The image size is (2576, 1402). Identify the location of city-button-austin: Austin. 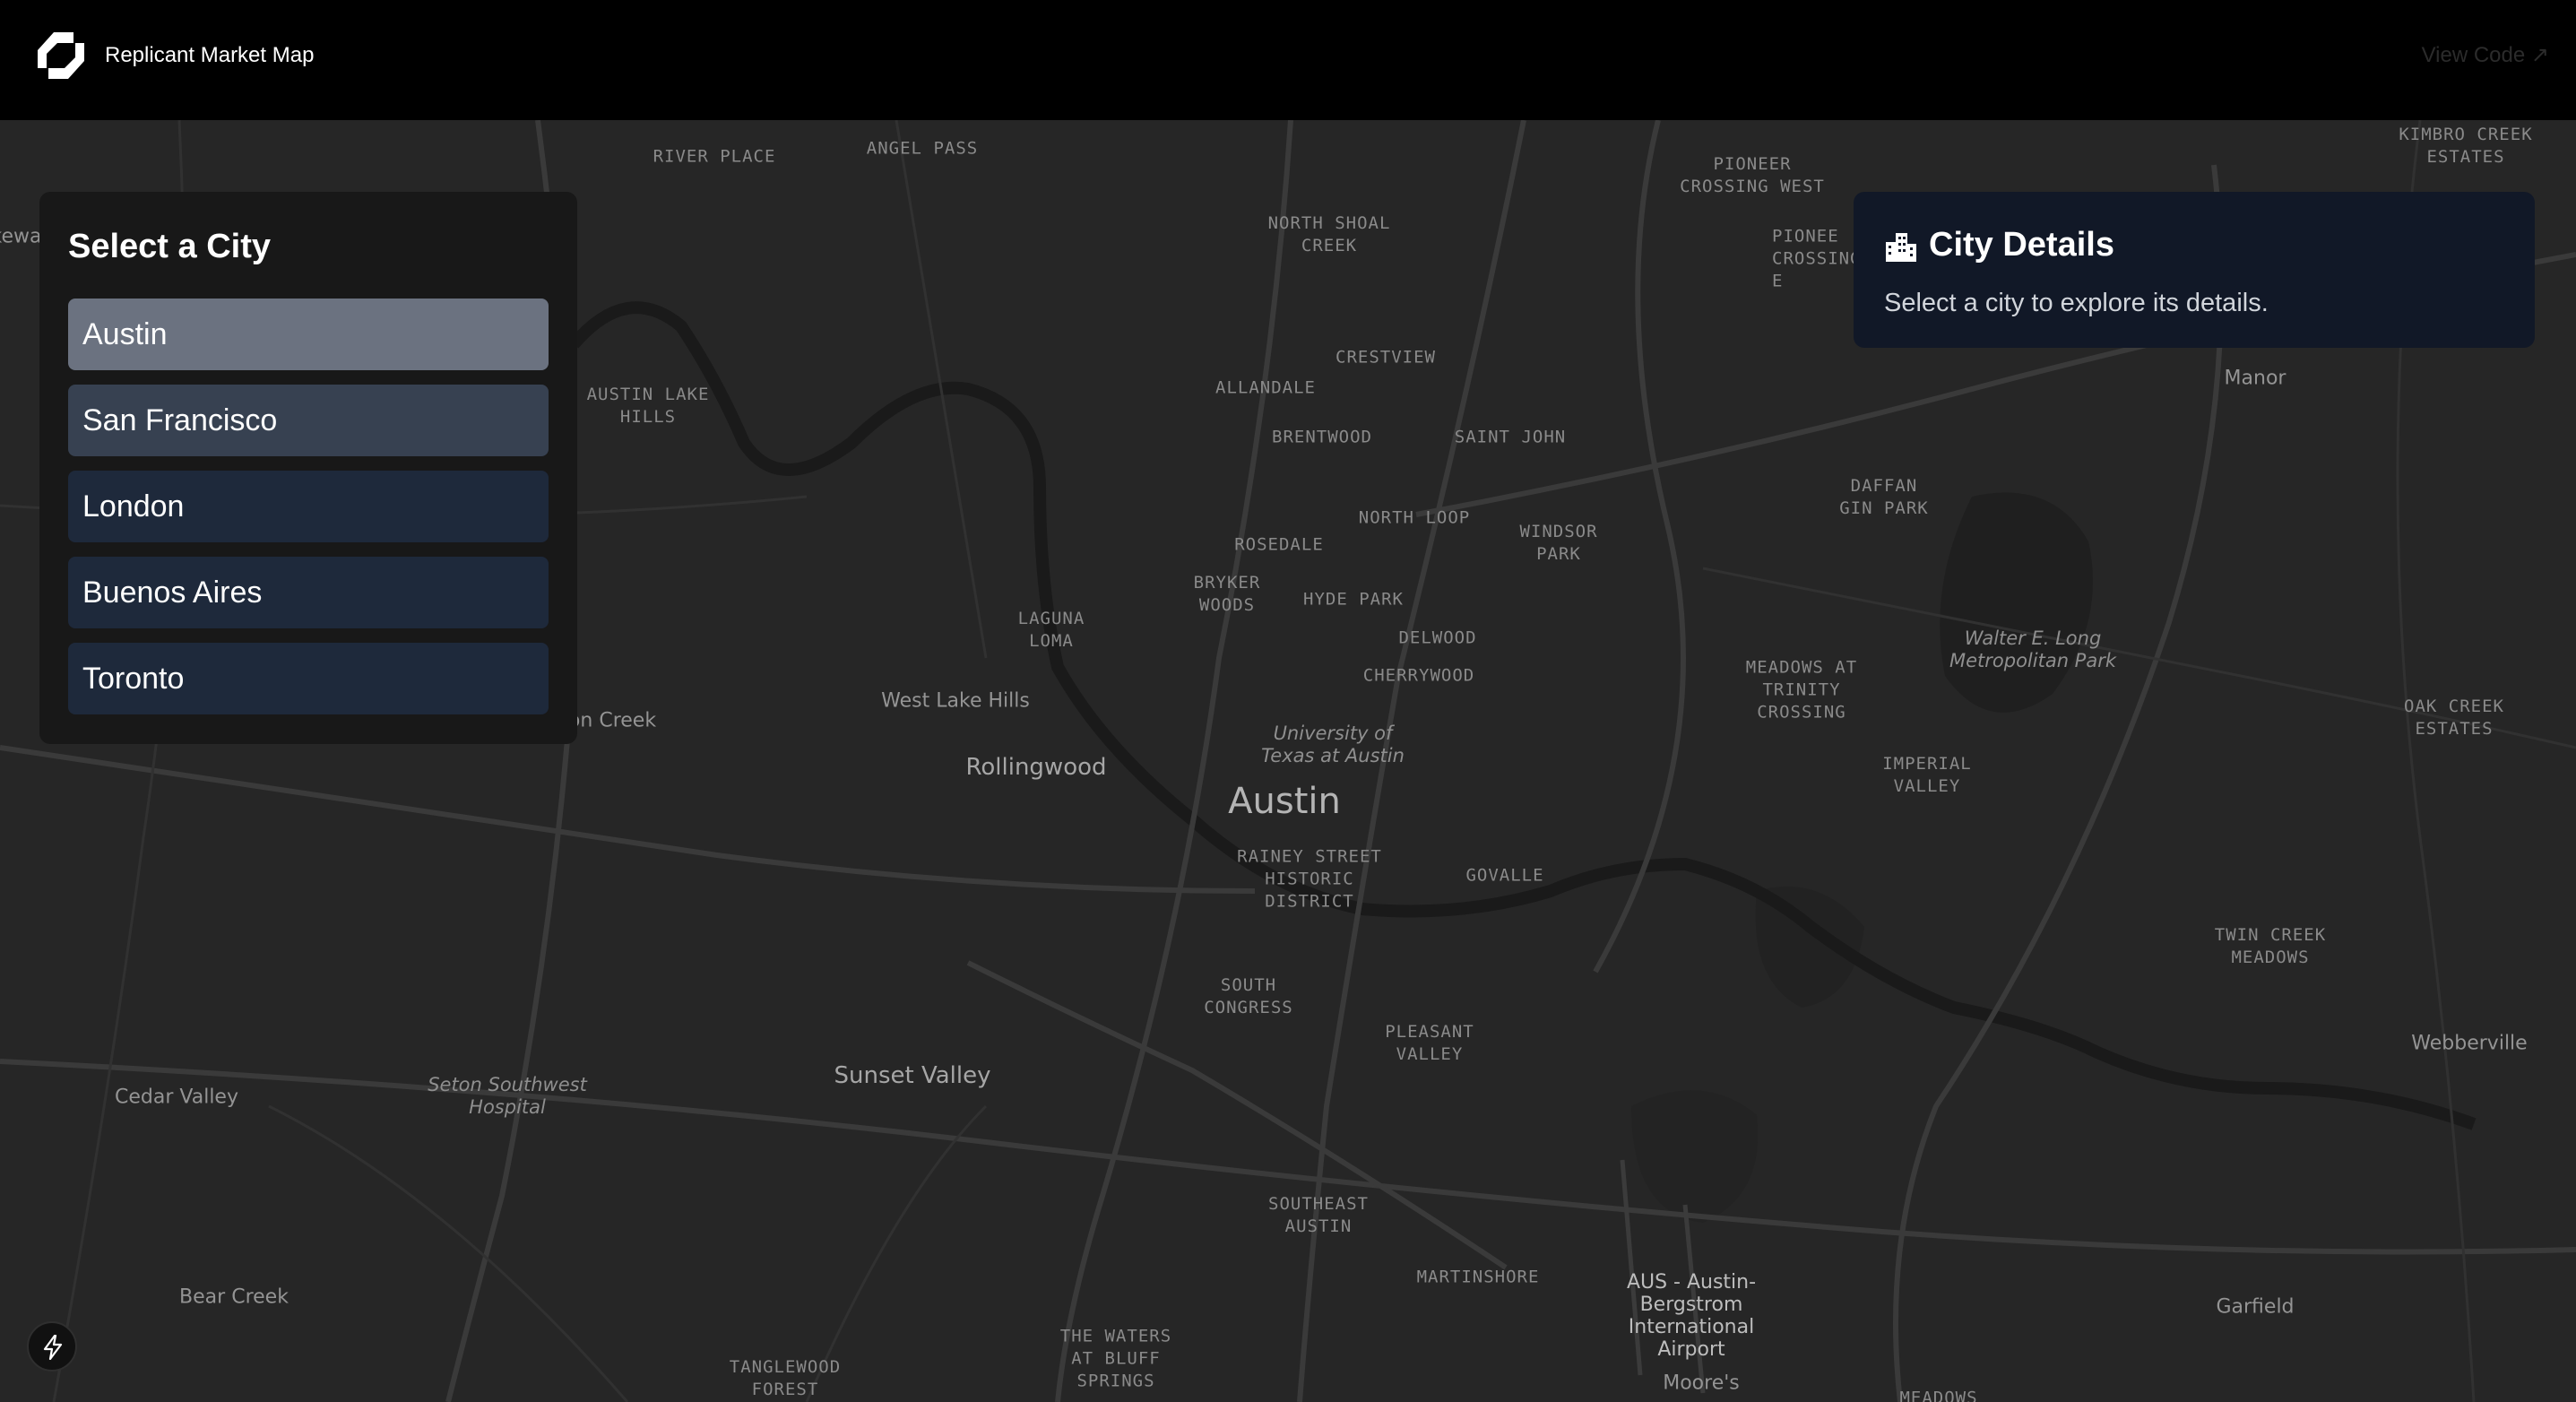
(308, 334).